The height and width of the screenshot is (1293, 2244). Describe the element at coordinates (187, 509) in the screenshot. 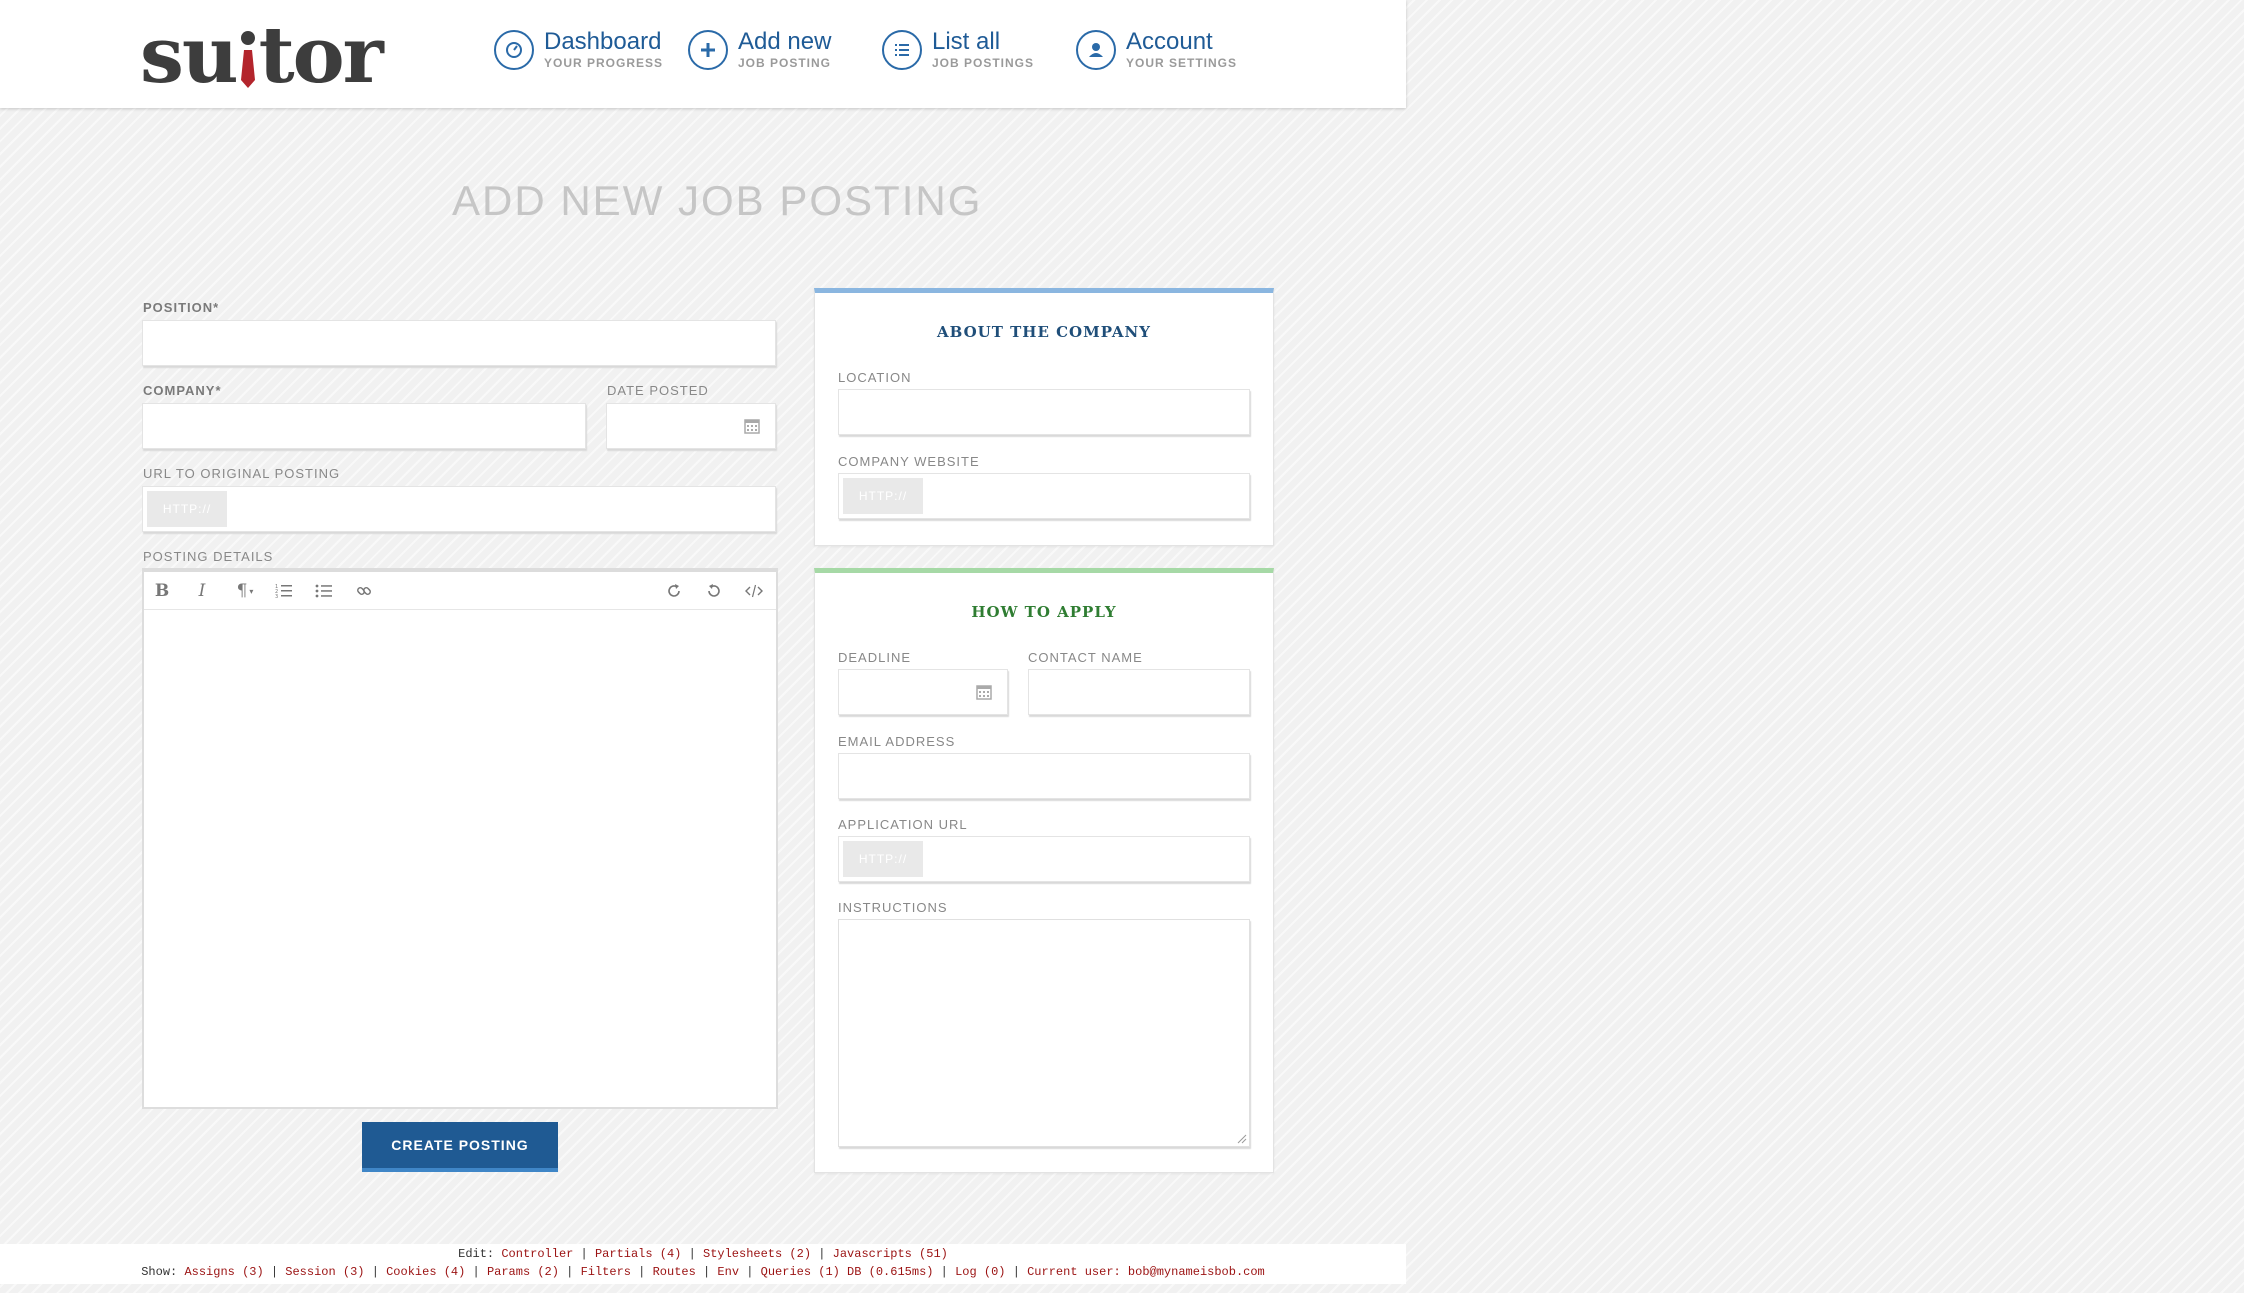

I see `url-prefix: HTTP://` at that location.